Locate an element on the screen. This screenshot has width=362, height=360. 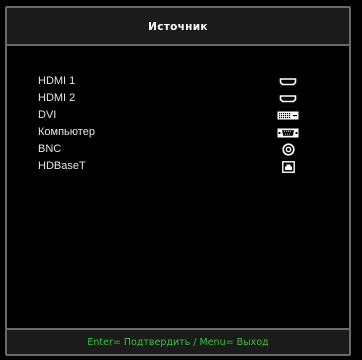
source-label: BNC is located at coordinates (50, 149).